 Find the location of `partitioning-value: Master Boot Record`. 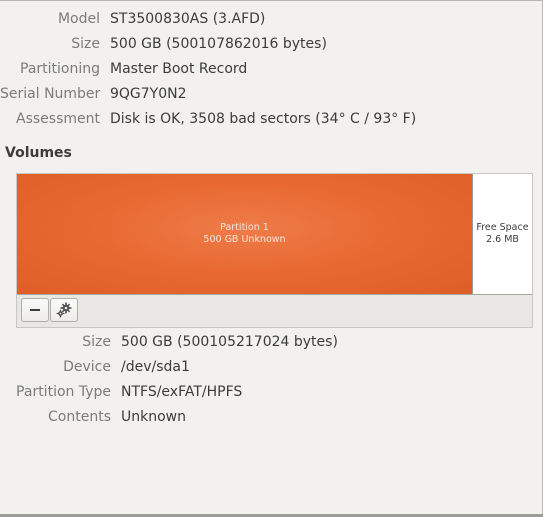

partitioning-value: Master Boot Record is located at coordinates (179, 69).